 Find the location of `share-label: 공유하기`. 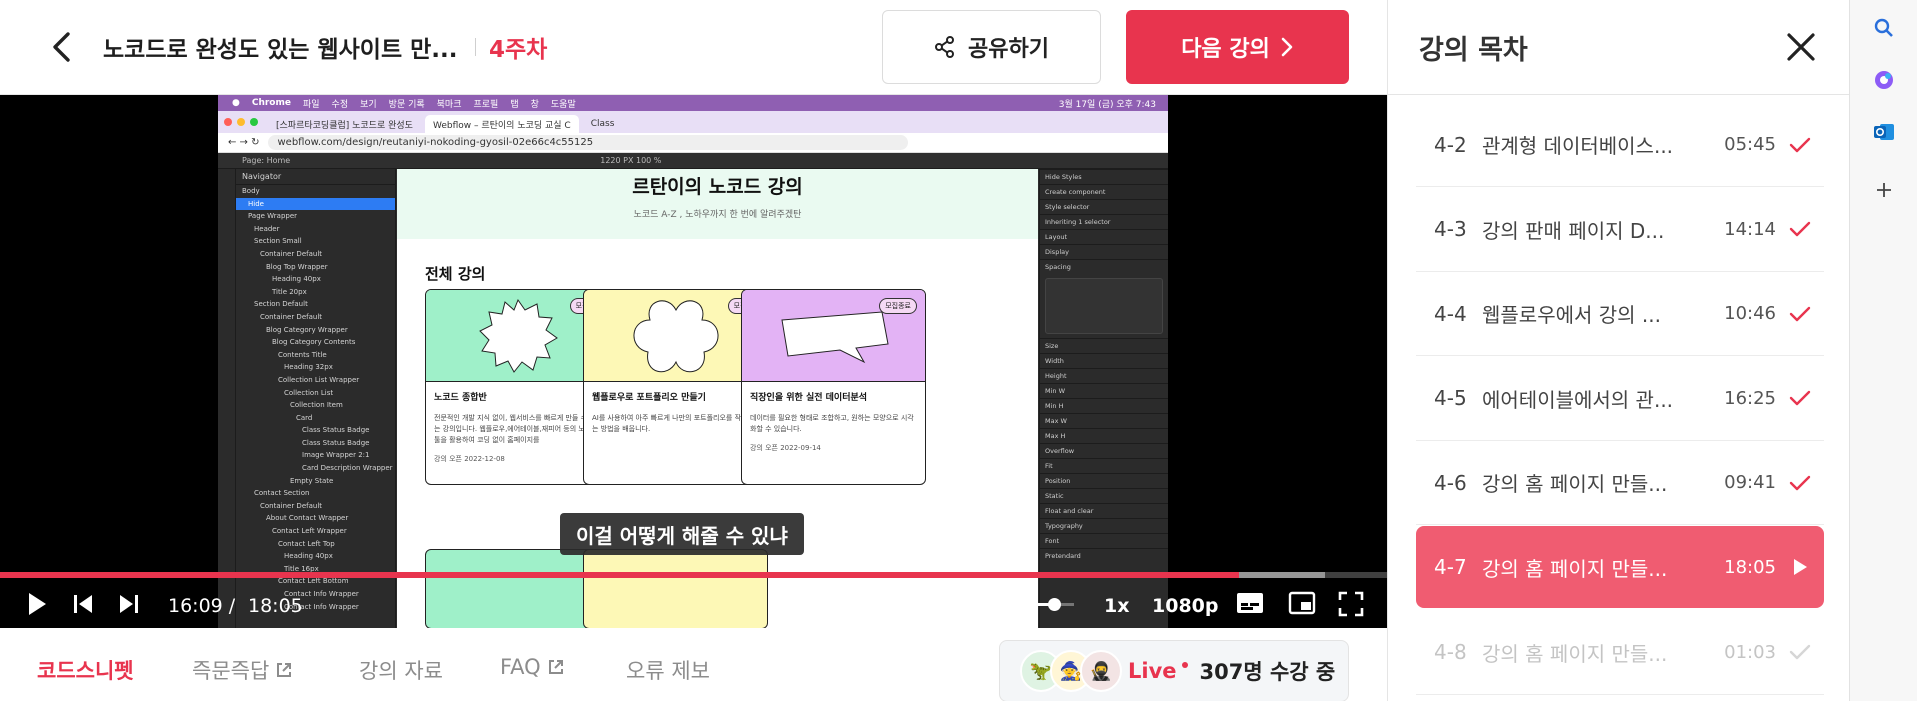

share-label: 공유하기 is located at coordinates (1008, 49).